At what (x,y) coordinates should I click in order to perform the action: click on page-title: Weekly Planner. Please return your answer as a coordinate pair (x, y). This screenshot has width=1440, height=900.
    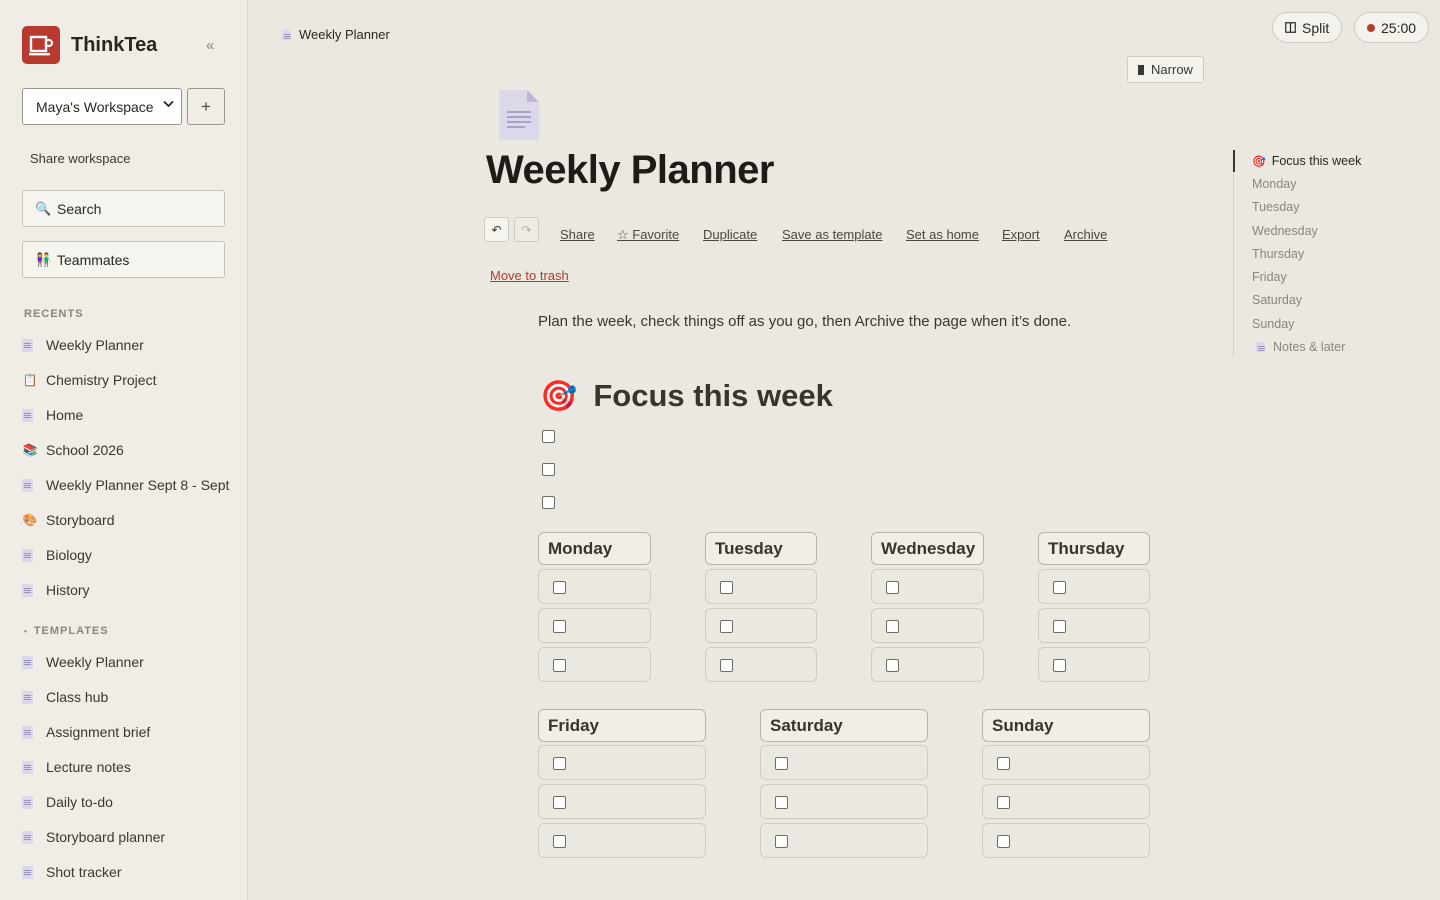
    Looking at the image, I should click on (630, 170).